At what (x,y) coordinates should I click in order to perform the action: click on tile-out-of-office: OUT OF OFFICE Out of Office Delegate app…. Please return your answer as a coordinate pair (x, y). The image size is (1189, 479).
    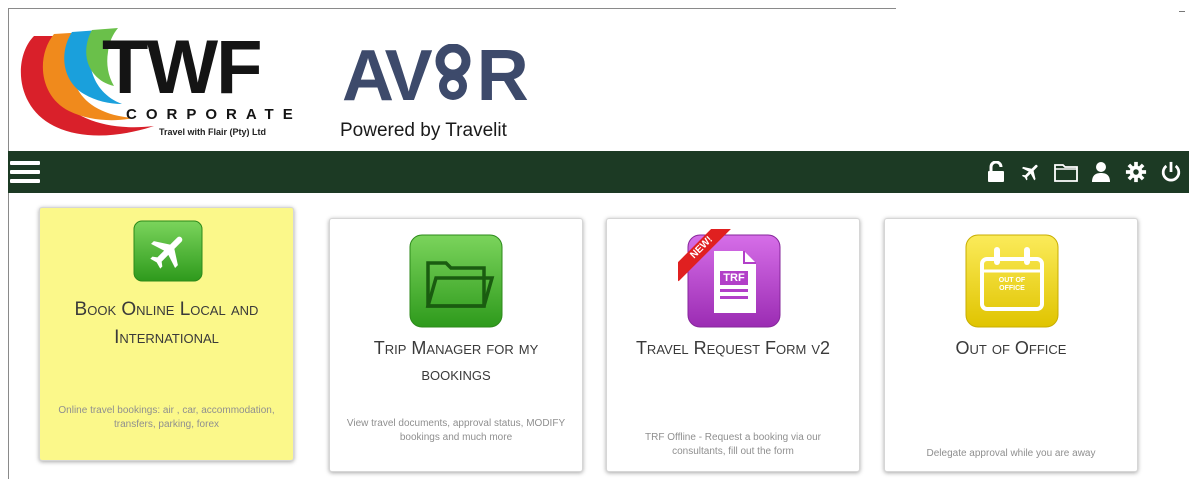
    Looking at the image, I should click on (1011, 345).